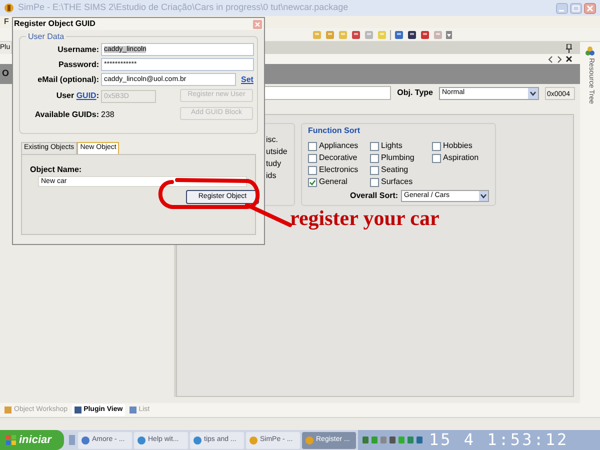 The height and width of the screenshot is (450, 600). I want to click on menu-item: F, so click(6, 22).